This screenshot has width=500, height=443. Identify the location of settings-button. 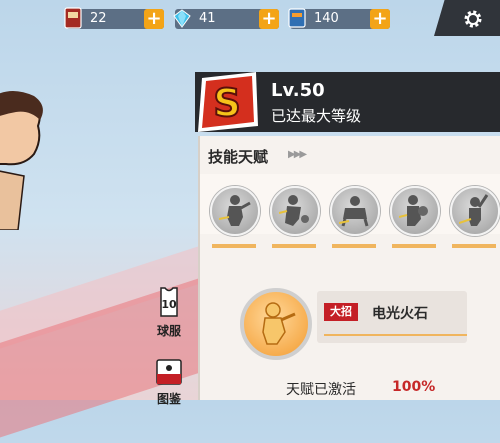
(467, 18).